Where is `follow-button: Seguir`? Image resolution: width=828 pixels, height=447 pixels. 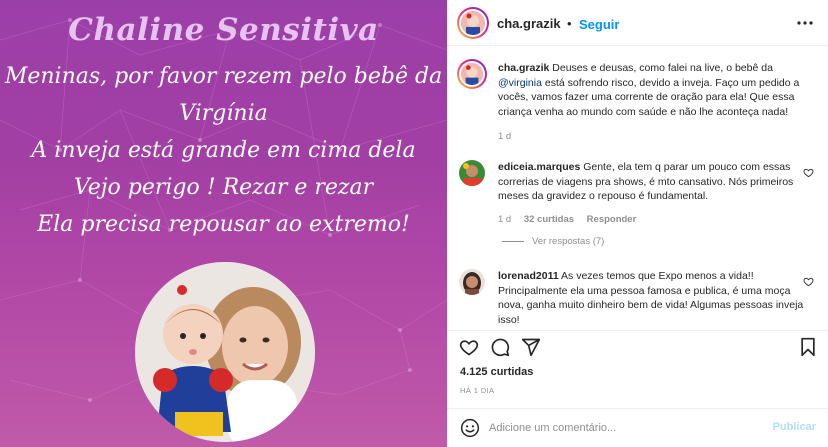 follow-button: Seguir is located at coordinates (599, 24).